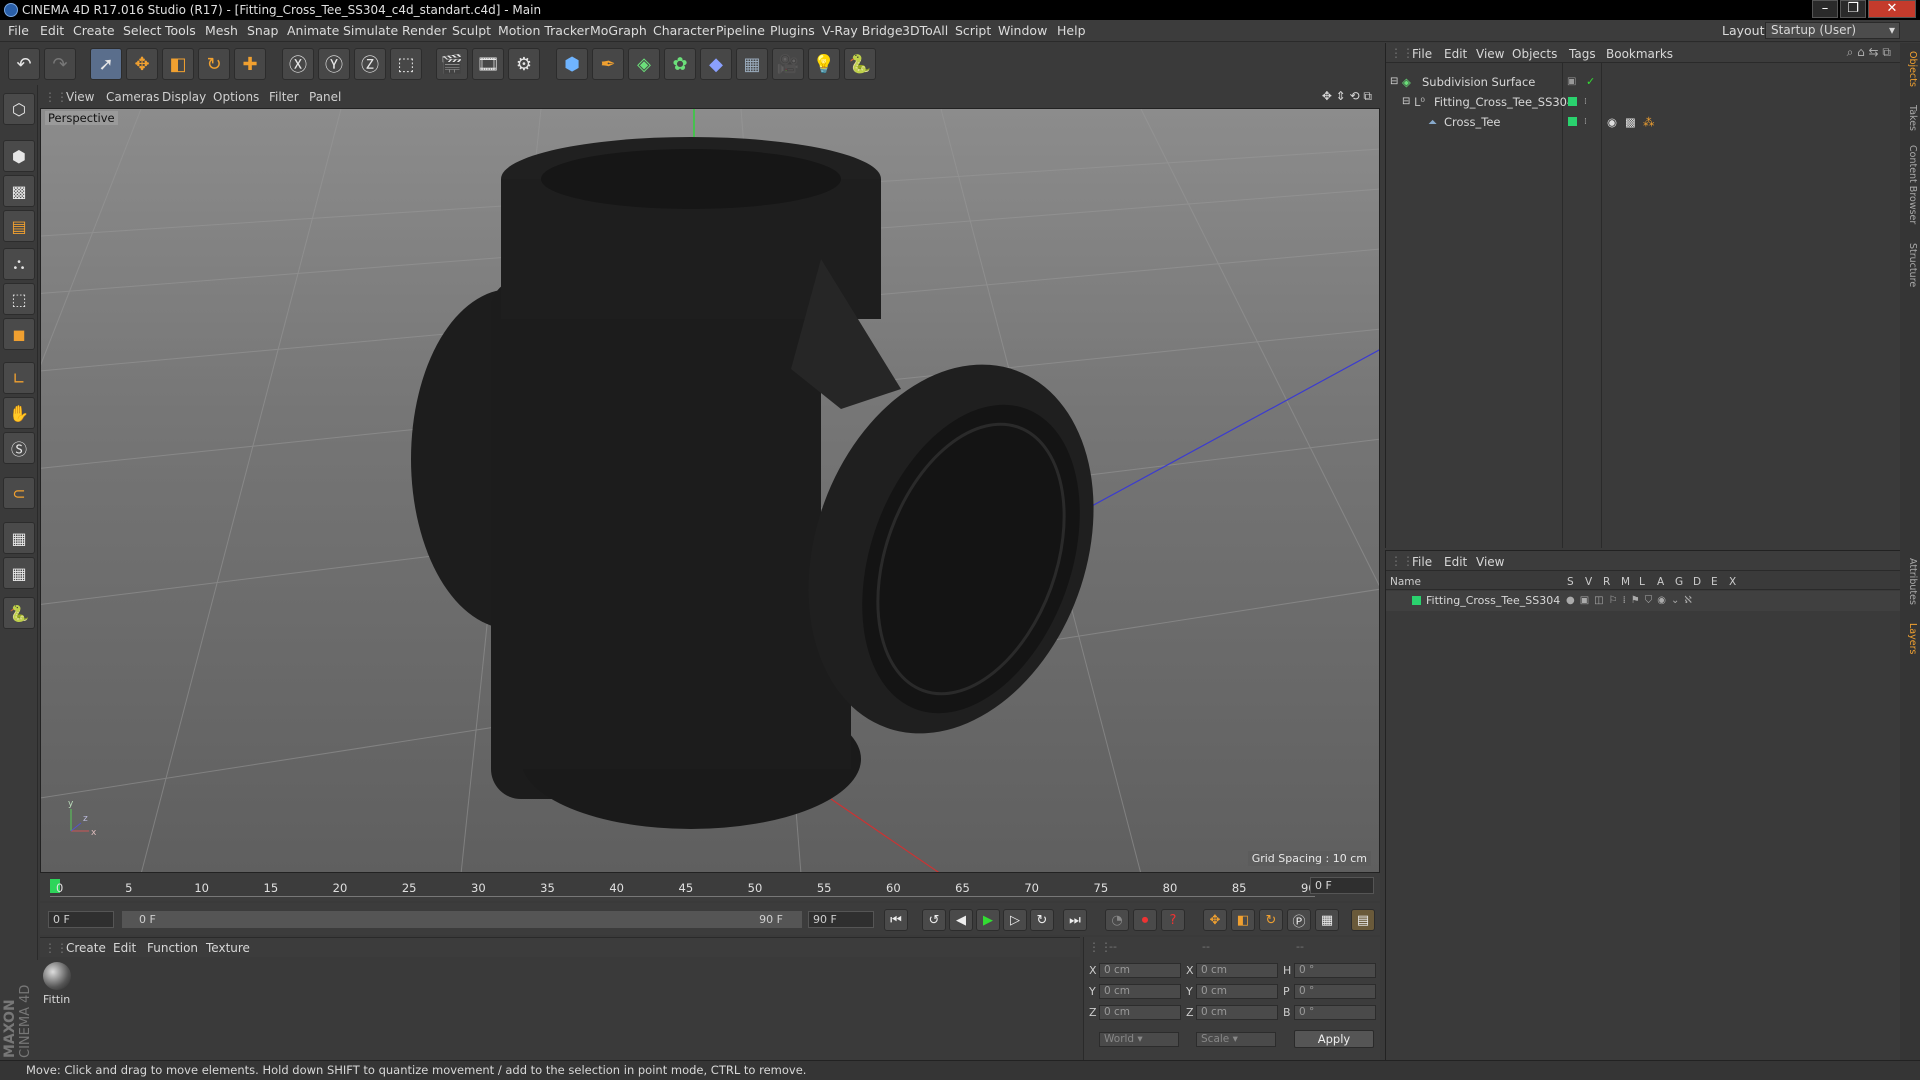 This screenshot has width=1920, height=1080. Describe the element at coordinates (1643, 82) in the screenshot. I see `object-row-subdivision: ⊟ ◈ Subdivision Surface ▣ ✓` at that location.